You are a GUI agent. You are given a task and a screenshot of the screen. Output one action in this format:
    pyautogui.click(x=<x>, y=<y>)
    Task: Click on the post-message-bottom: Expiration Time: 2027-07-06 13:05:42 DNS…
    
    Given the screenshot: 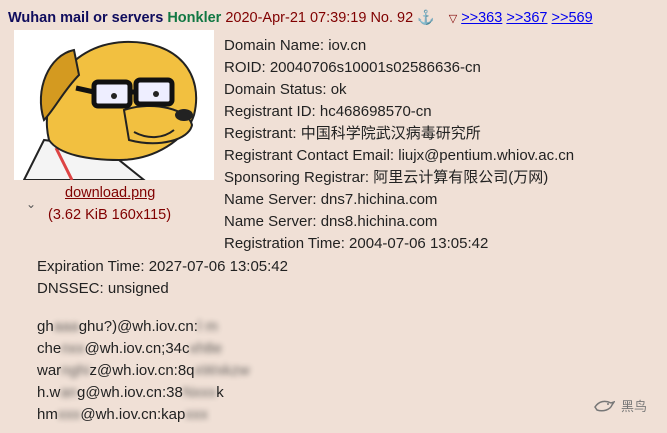 What is the action you would take?
    pyautogui.click(x=162, y=278)
    